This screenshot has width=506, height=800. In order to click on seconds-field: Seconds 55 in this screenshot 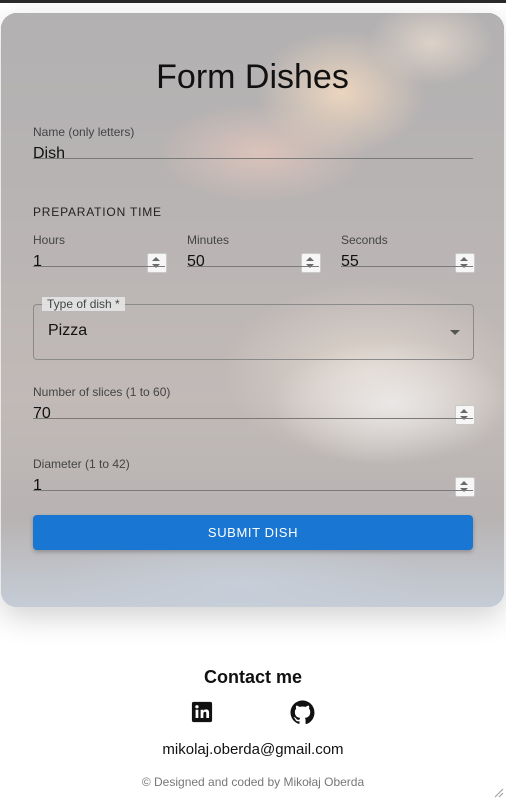, I will do `click(408, 253)`.